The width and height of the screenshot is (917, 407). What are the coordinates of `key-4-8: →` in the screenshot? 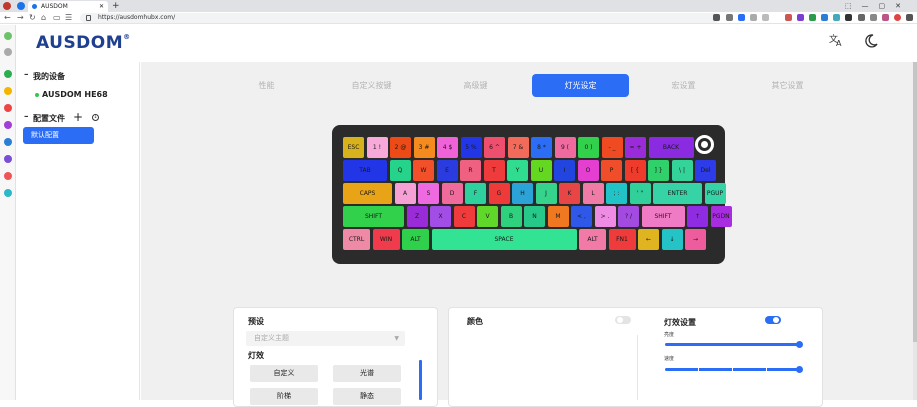 It's located at (695, 239).